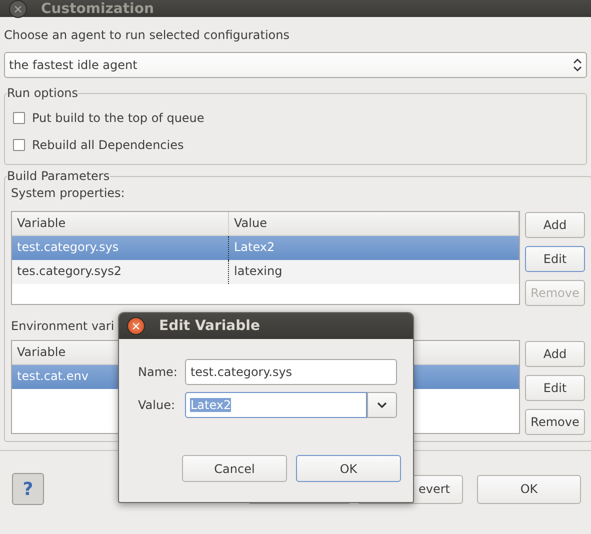 This screenshot has height=534, width=591. Describe the element at coordinates (42, 93) in the screenshot. I see `group-title: Run options` at that location.